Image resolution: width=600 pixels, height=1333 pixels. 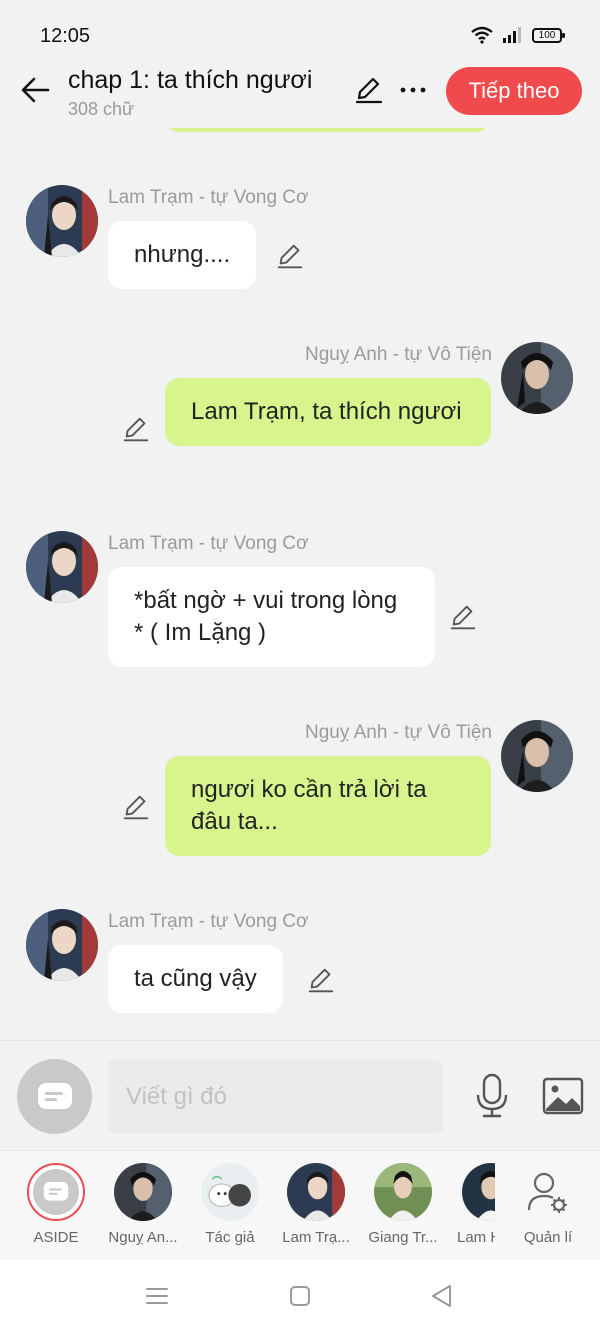 I want to click on signal-icon, so click(x=512, y=35).